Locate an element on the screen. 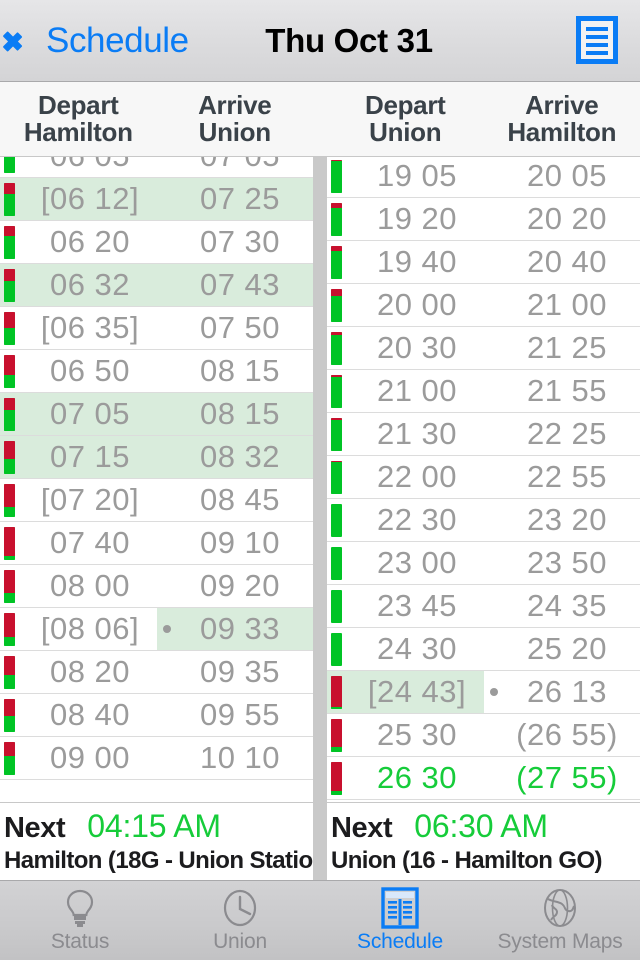 Image resolution: width=640 pixels, height=960 pixels. depart-time: [06 12] is located at coordinates (90, 198).